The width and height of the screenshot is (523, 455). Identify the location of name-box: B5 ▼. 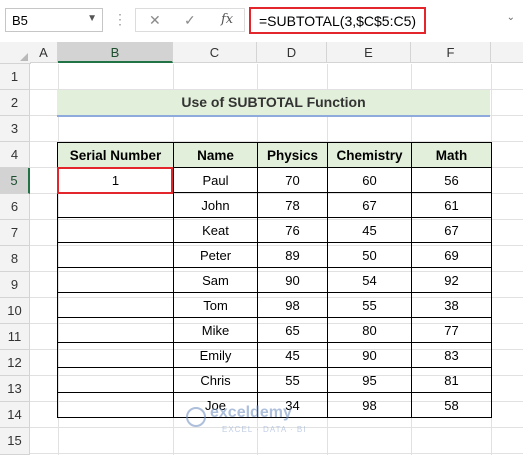
(54, 20).